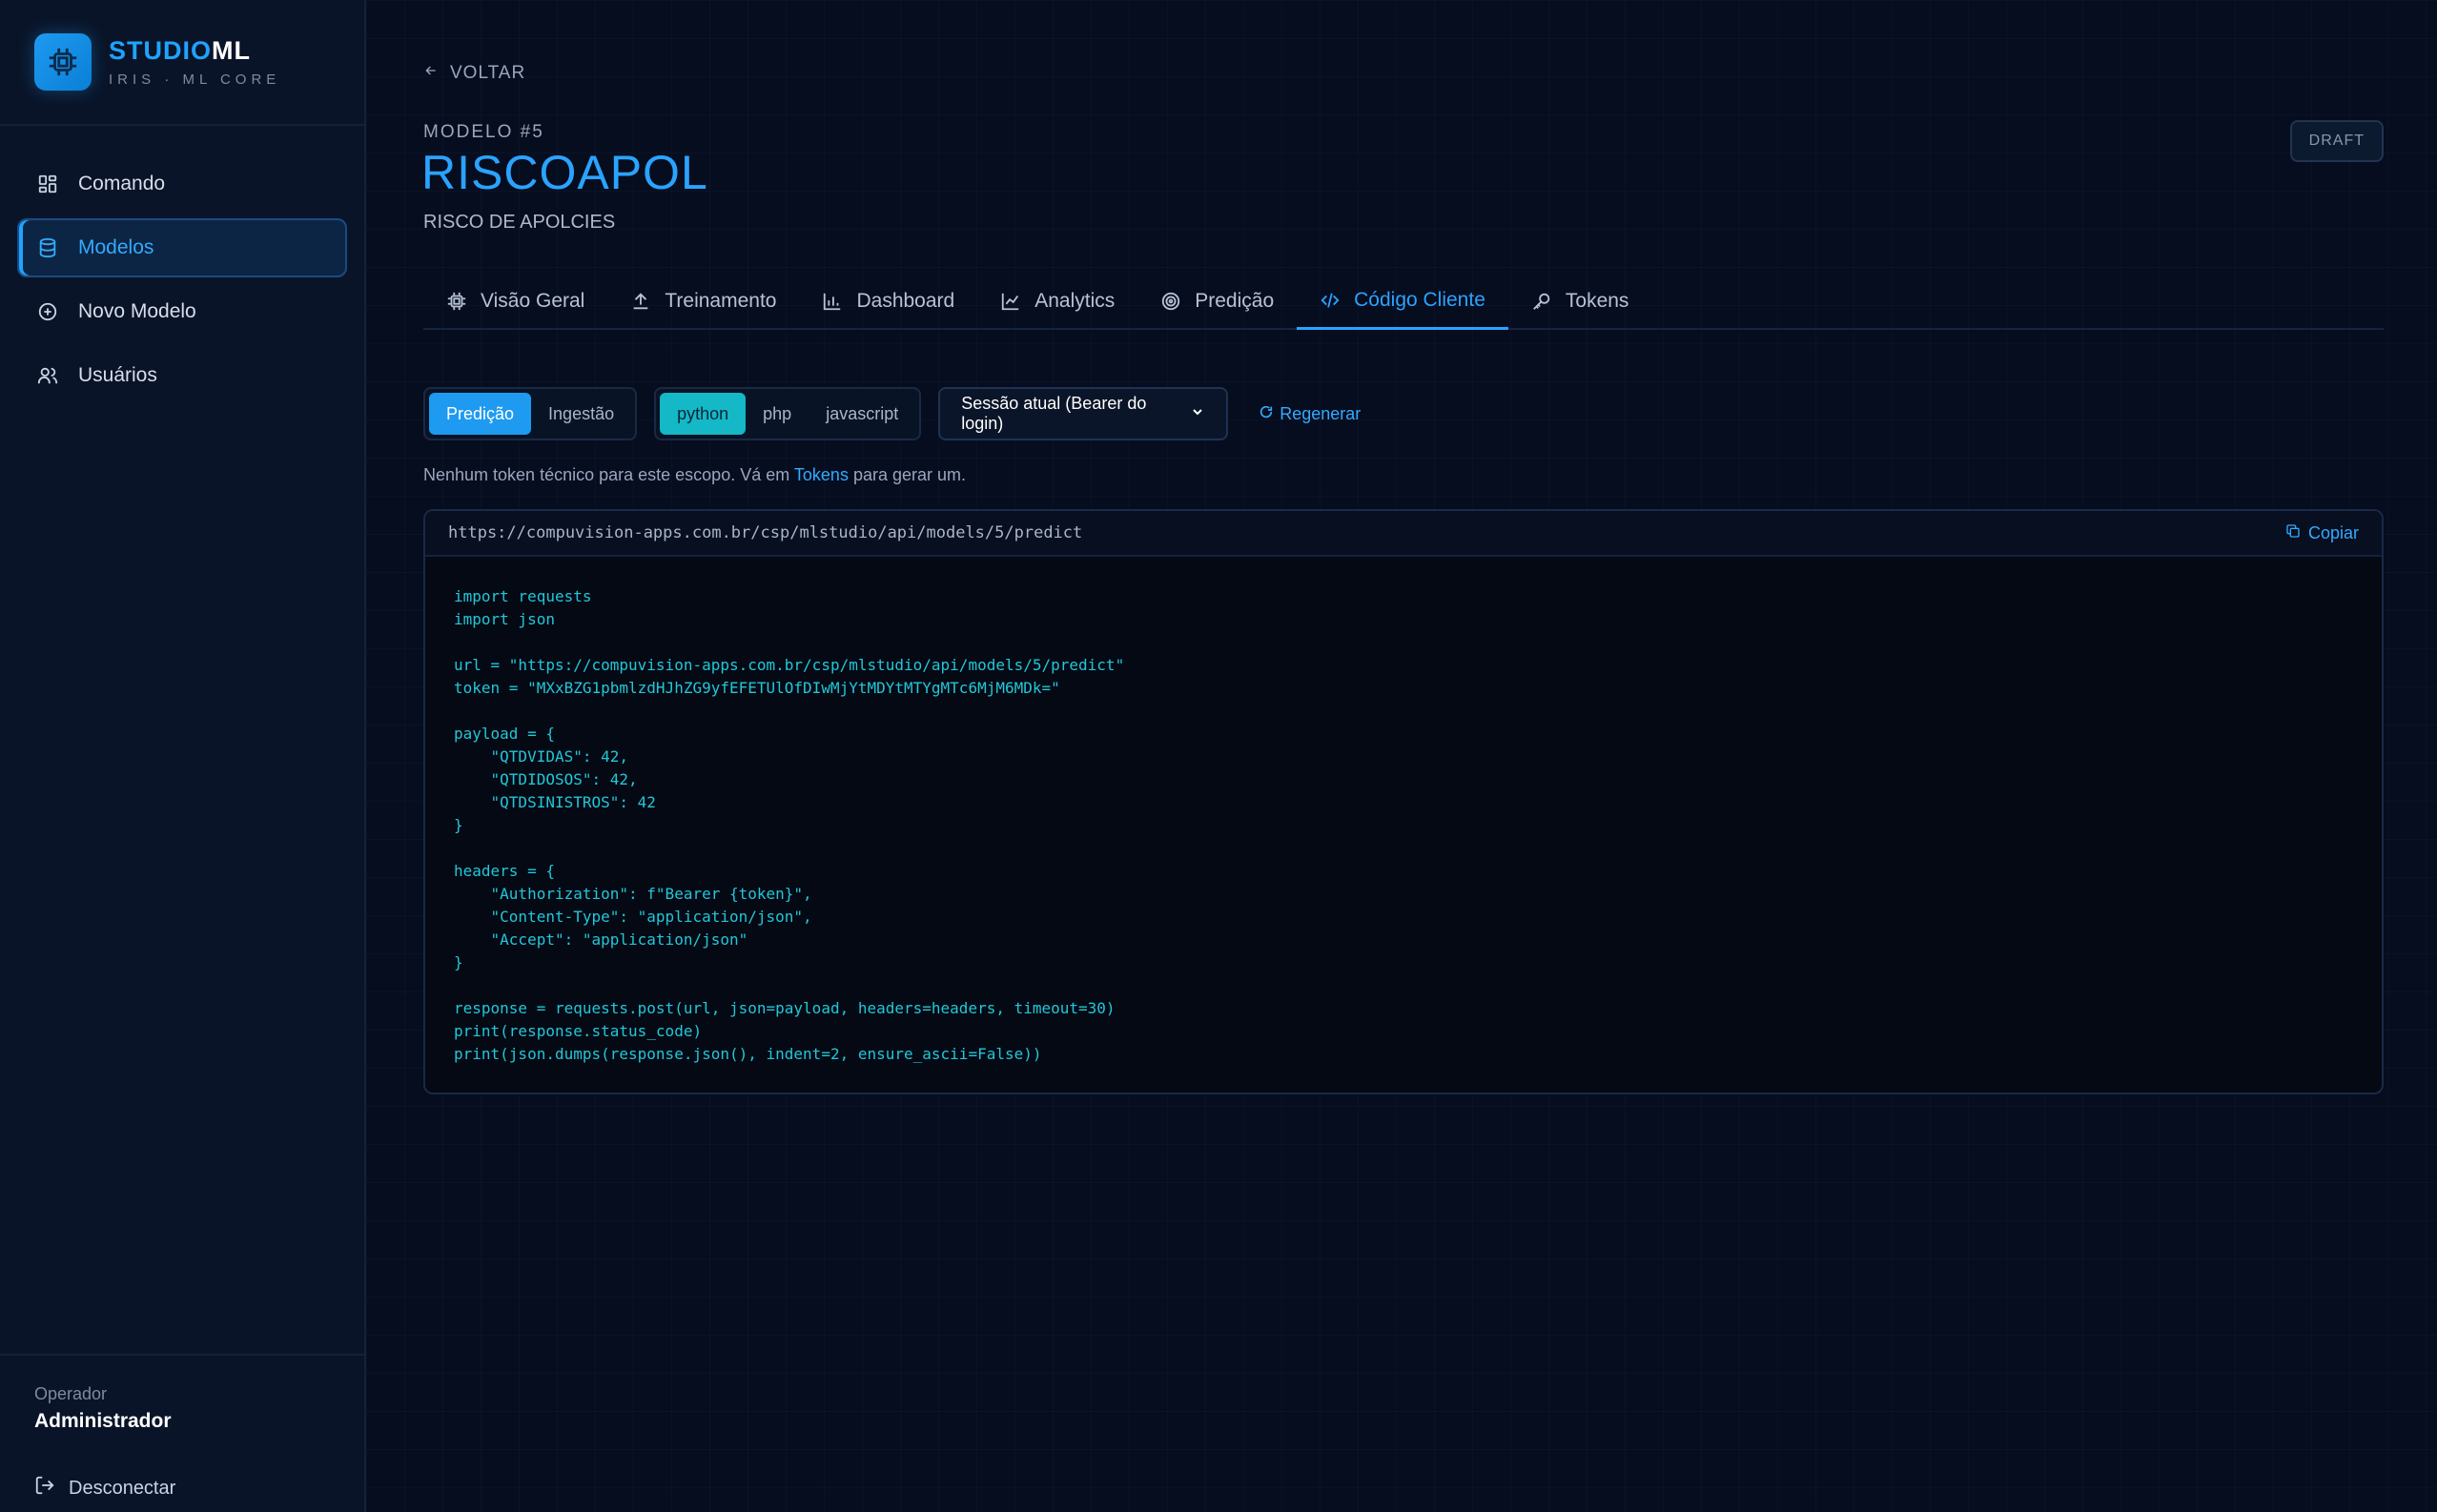 The height and width of the screenshot is (1512, 2437). Describe the element at coordinates (721, 301) in the screenshot. I see `tab-label: Treinamento` at that location.